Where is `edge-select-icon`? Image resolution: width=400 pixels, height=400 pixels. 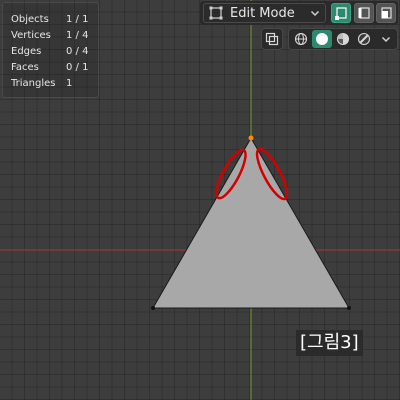 edge-select-icon is located at coordinates (364, 13).